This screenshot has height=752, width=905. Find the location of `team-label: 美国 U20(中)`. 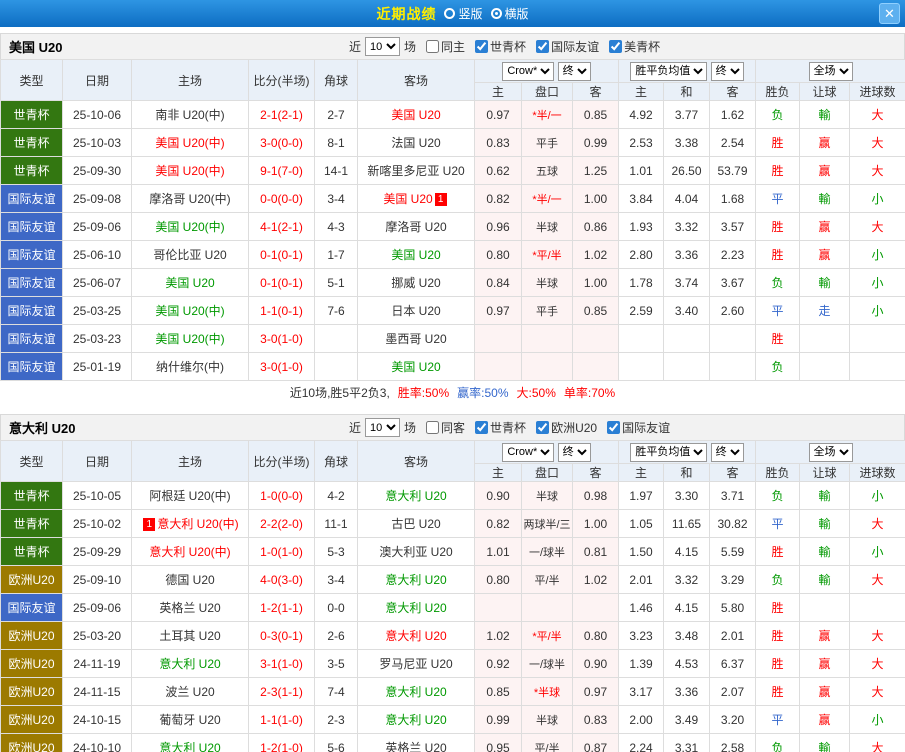

team-label: 美国 U20(中) is located at coordinates (190, 171).